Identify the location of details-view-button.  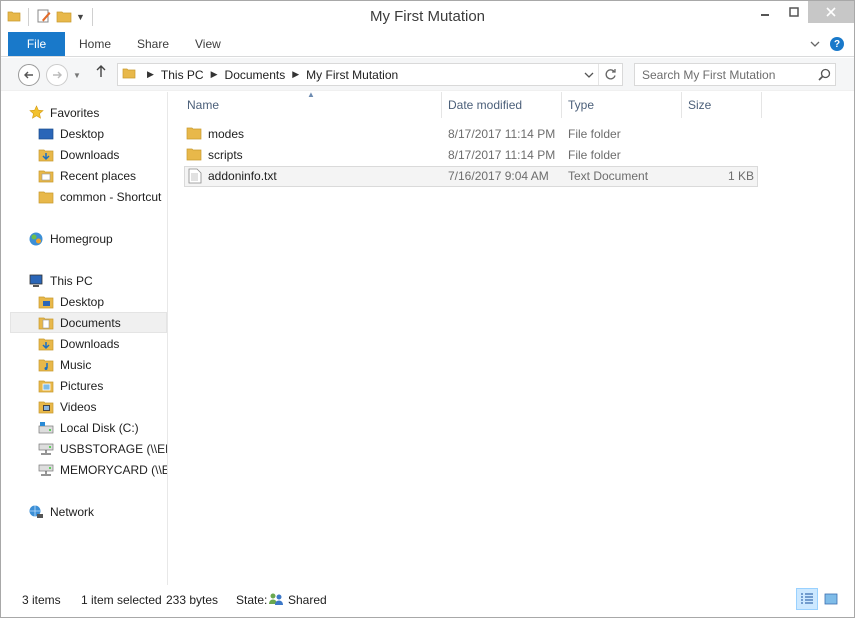
(807, 599).